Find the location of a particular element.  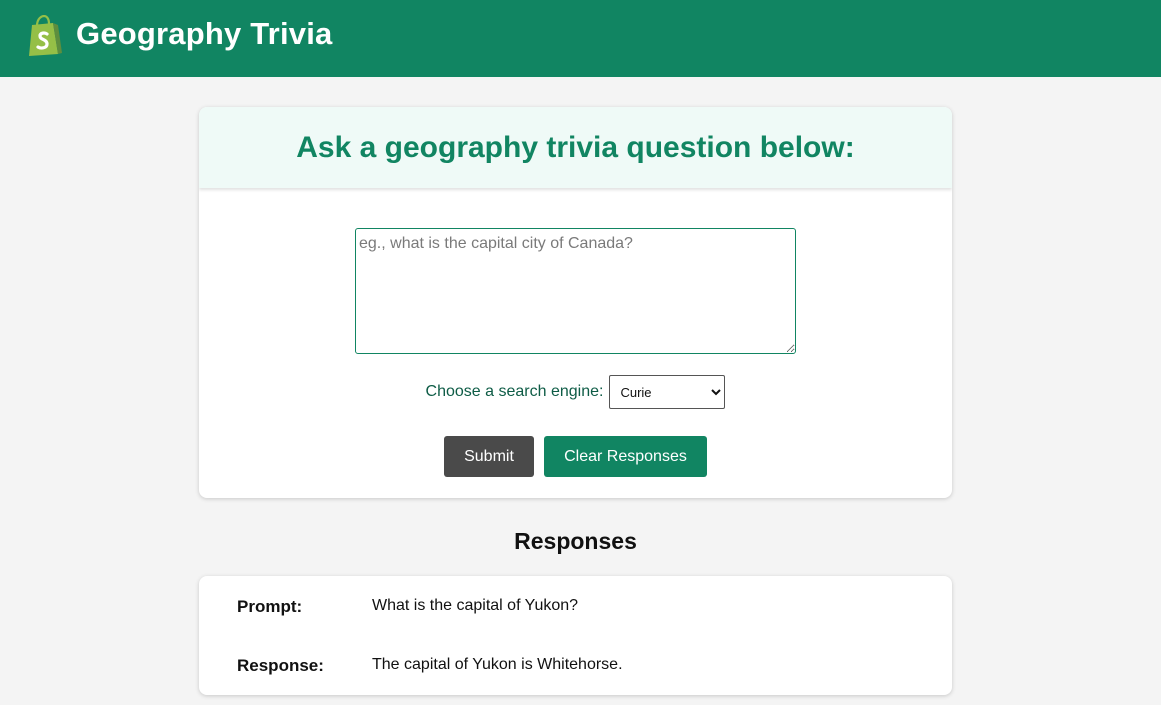

question-heading: Ask a geography trivia question below: is located at coordinates (575, 147).